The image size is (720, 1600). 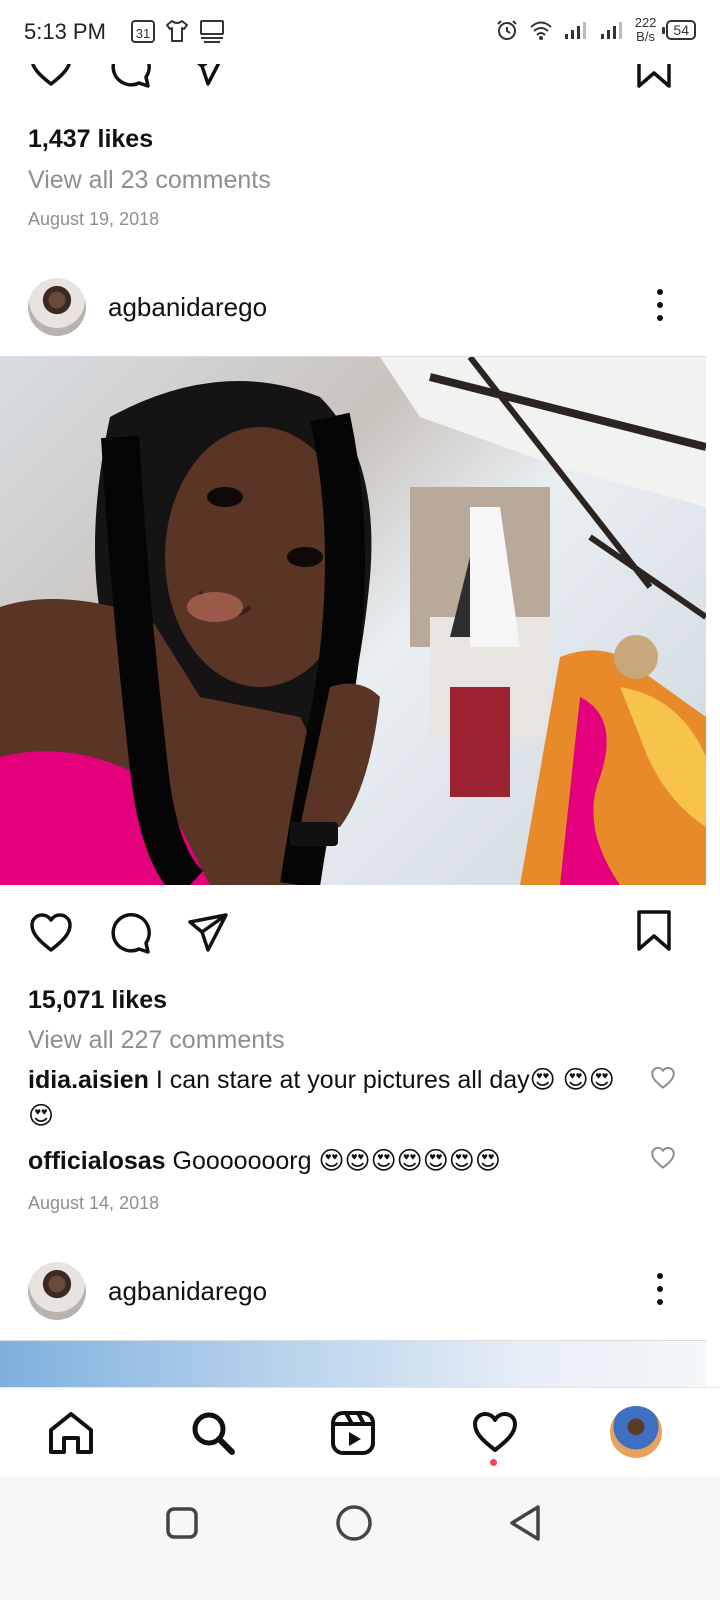 What do you see at coordinates (336, 1161) in the screenshot?
I see `comment-text: Gooooooorg 😍😍😍😍😍😍😍` at bounding box center [336, 1161].